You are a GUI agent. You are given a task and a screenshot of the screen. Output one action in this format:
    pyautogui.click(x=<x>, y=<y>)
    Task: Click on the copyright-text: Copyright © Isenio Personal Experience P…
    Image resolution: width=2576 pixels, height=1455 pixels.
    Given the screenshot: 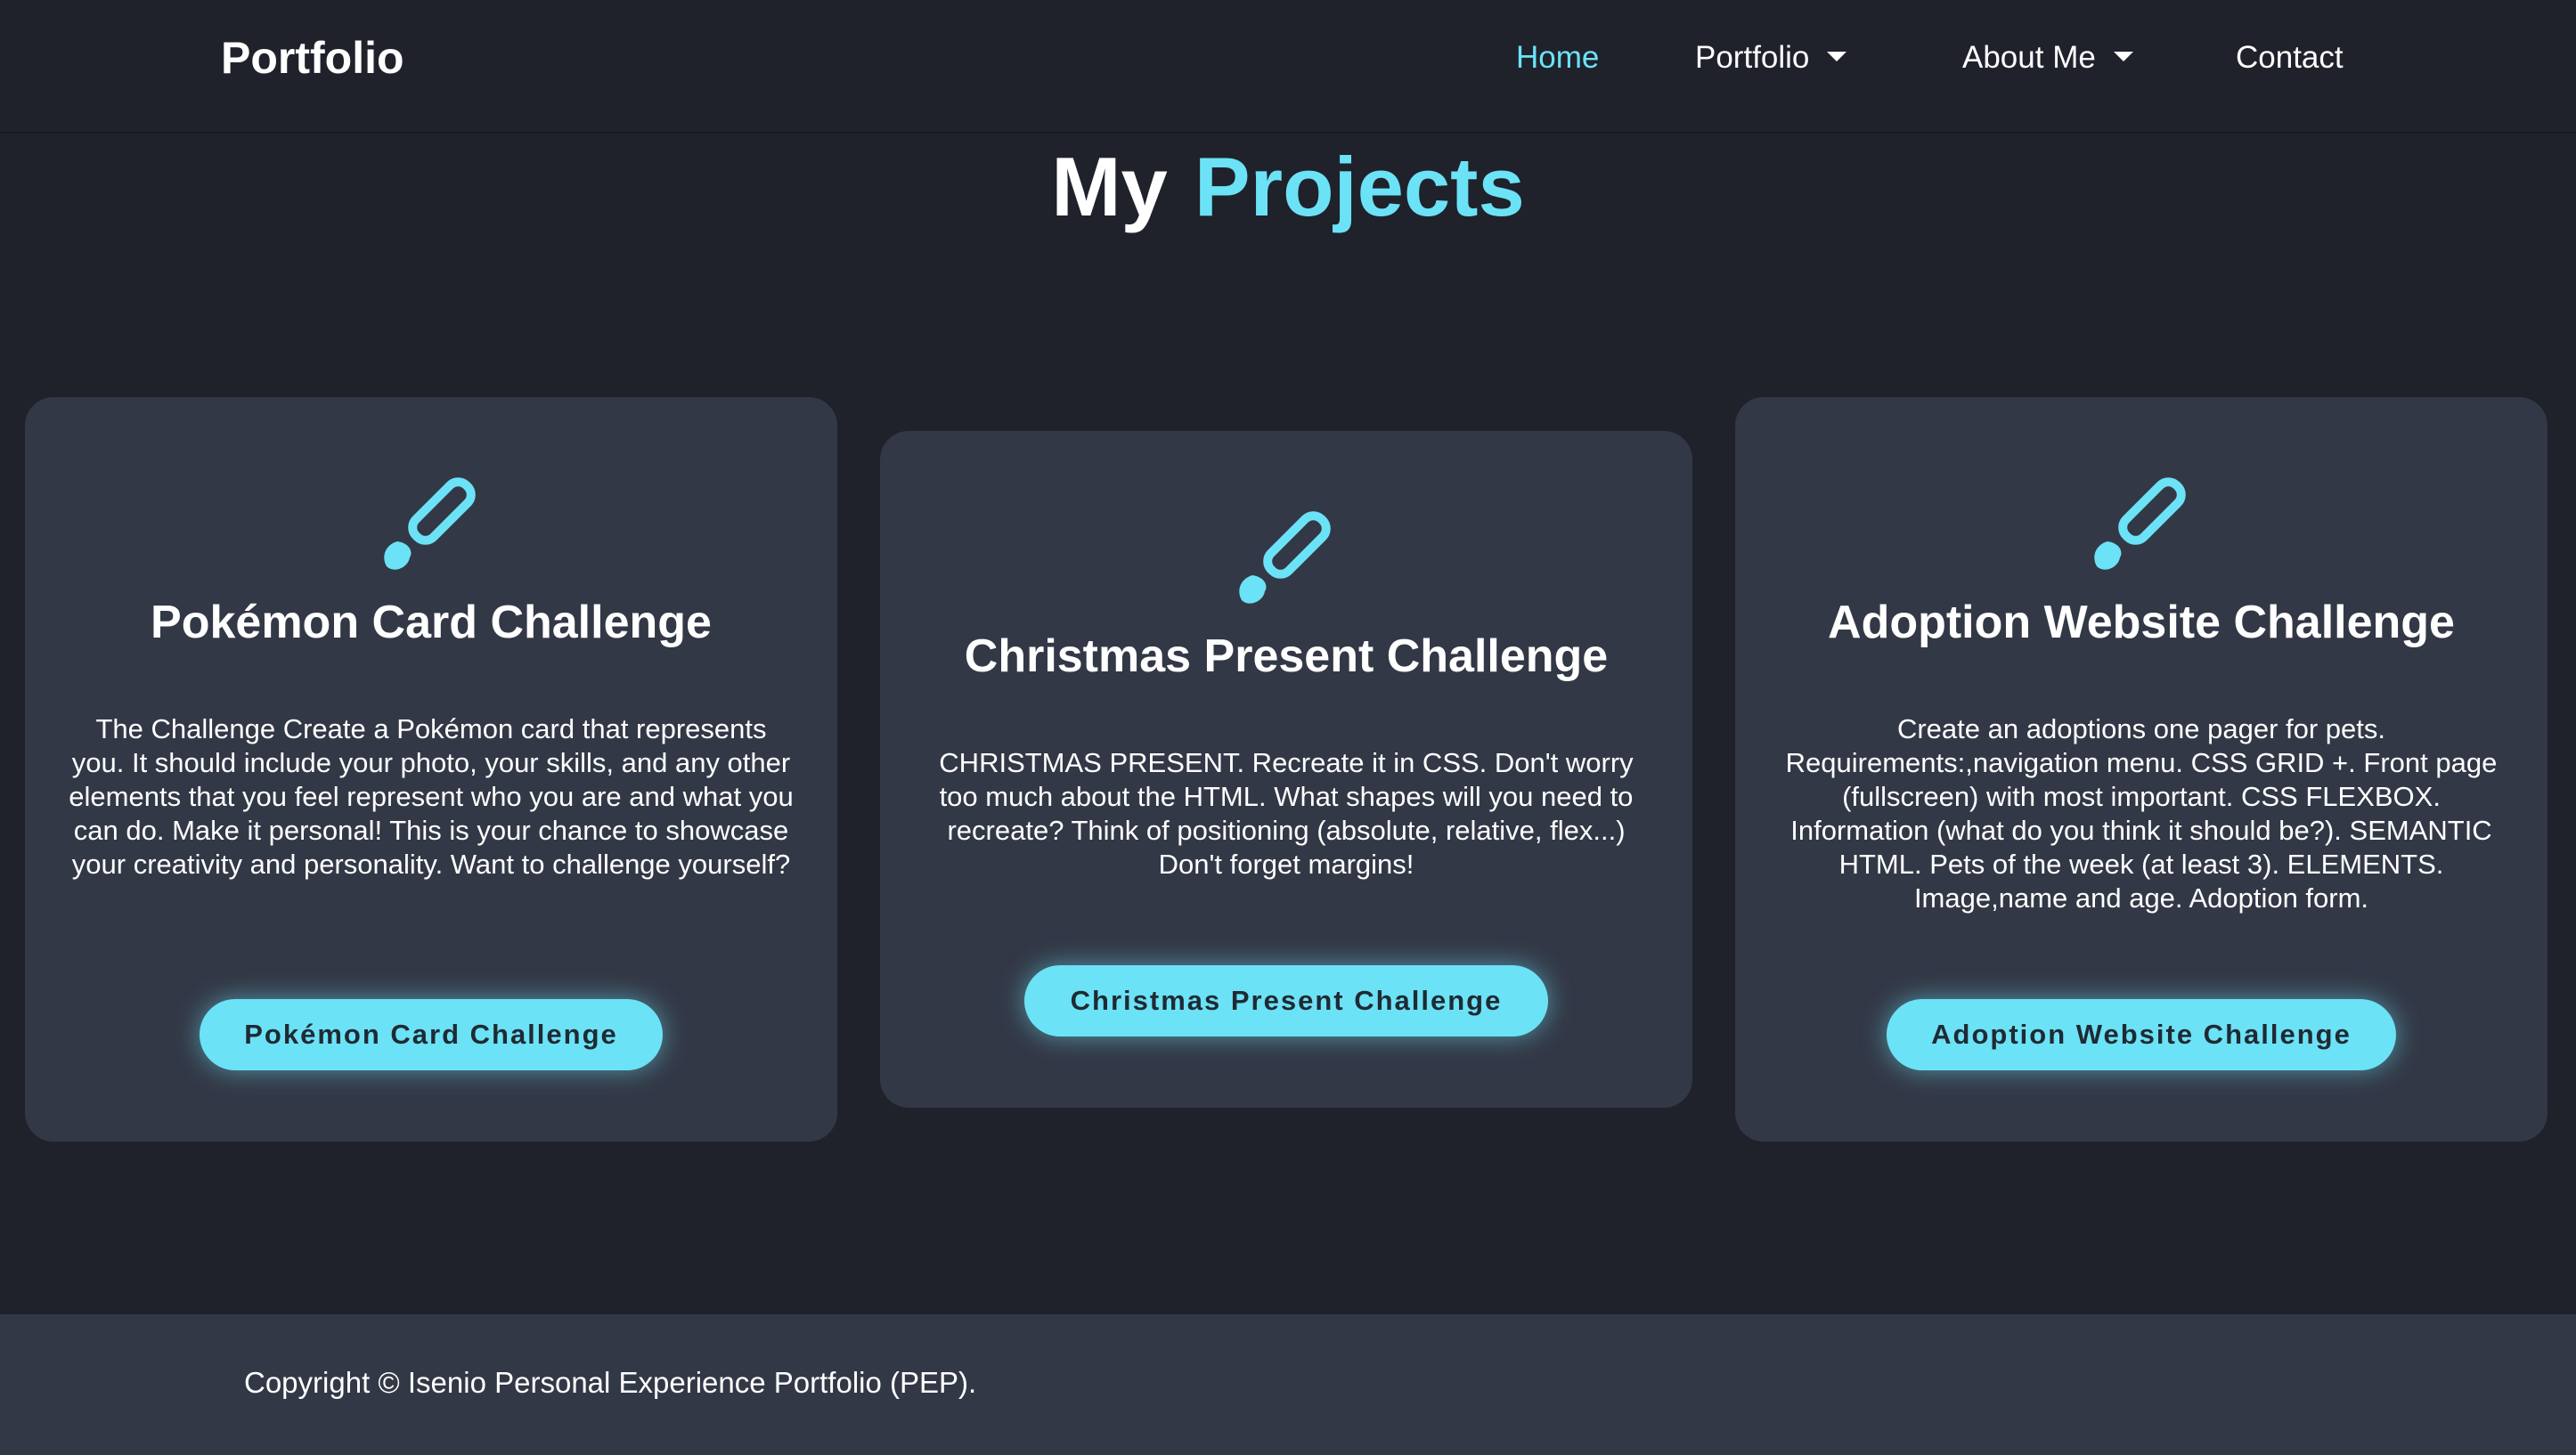 What is the action you would take?
    pyautogui.click(x=610, y=1382)
    